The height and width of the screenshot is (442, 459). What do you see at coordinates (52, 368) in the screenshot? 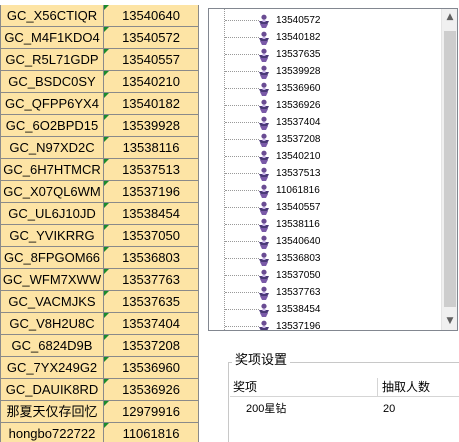
I see `sheet-cell-name: GC_7YX249G2` at bounding box center [52, 368].